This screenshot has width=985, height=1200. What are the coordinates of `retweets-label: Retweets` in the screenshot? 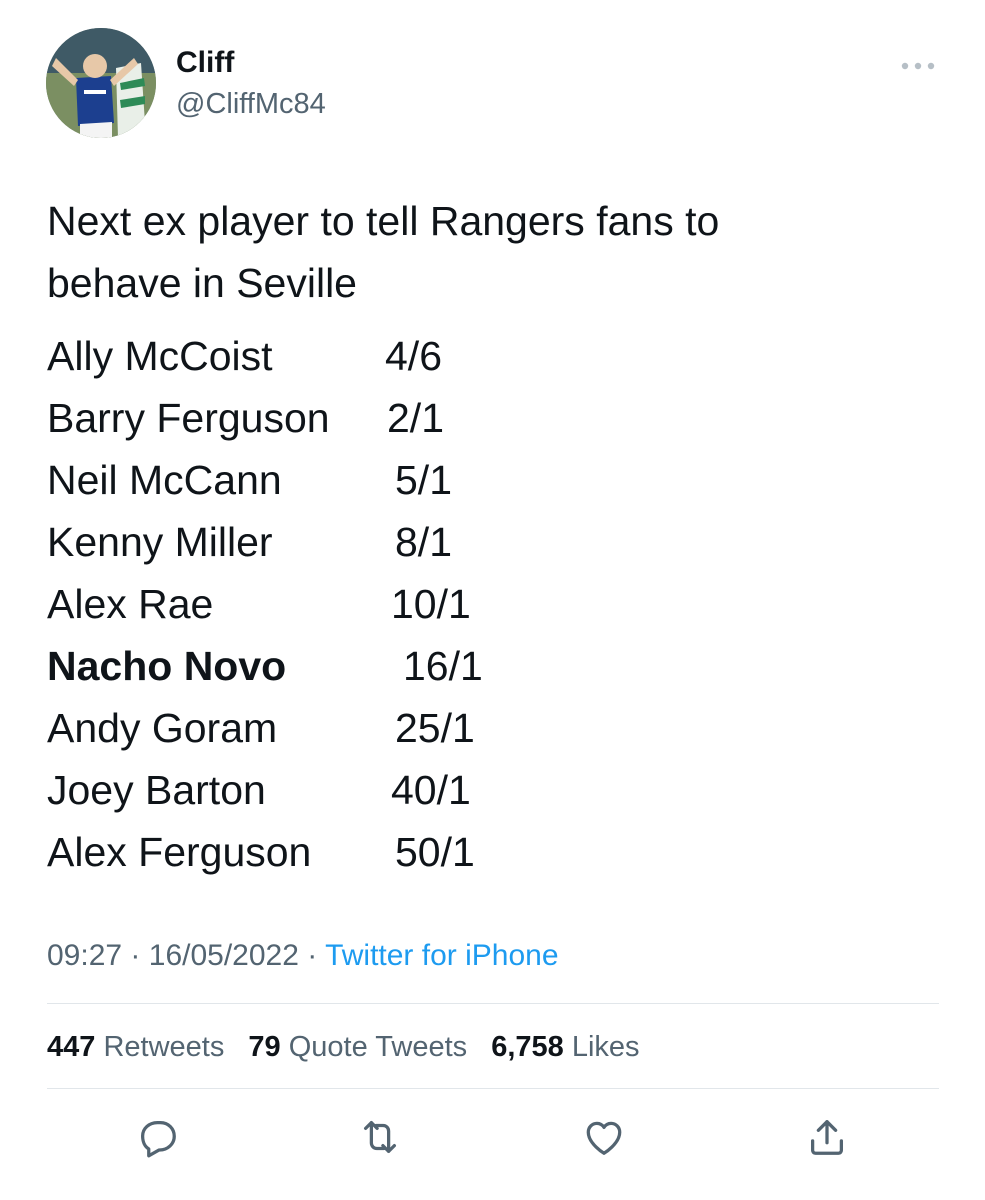 It's located at (164, 1047).